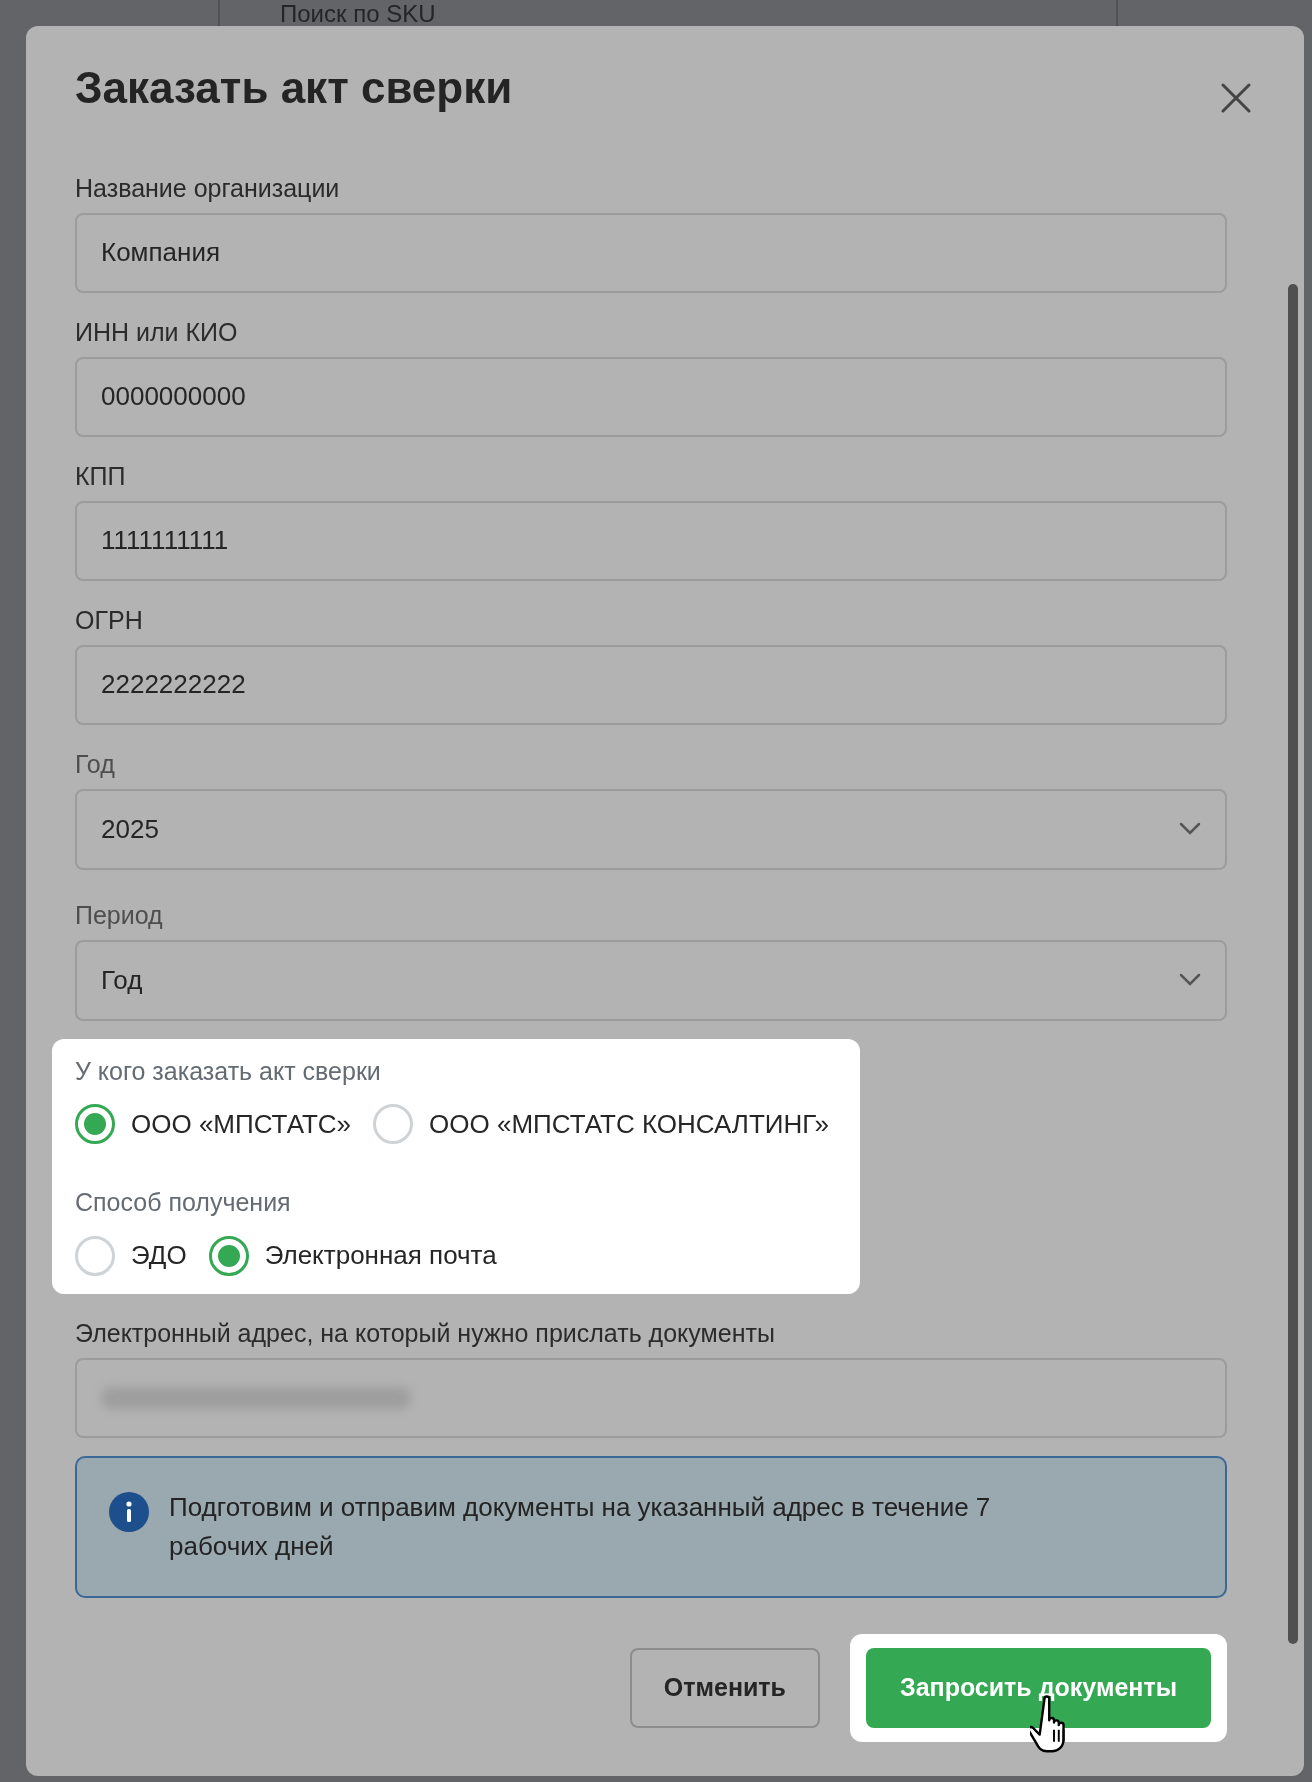 Image resolution: width=1312 pixels, height=1782 pixels. I want to click on dialog-title: Заказать акт сверки, so click(294, 88).